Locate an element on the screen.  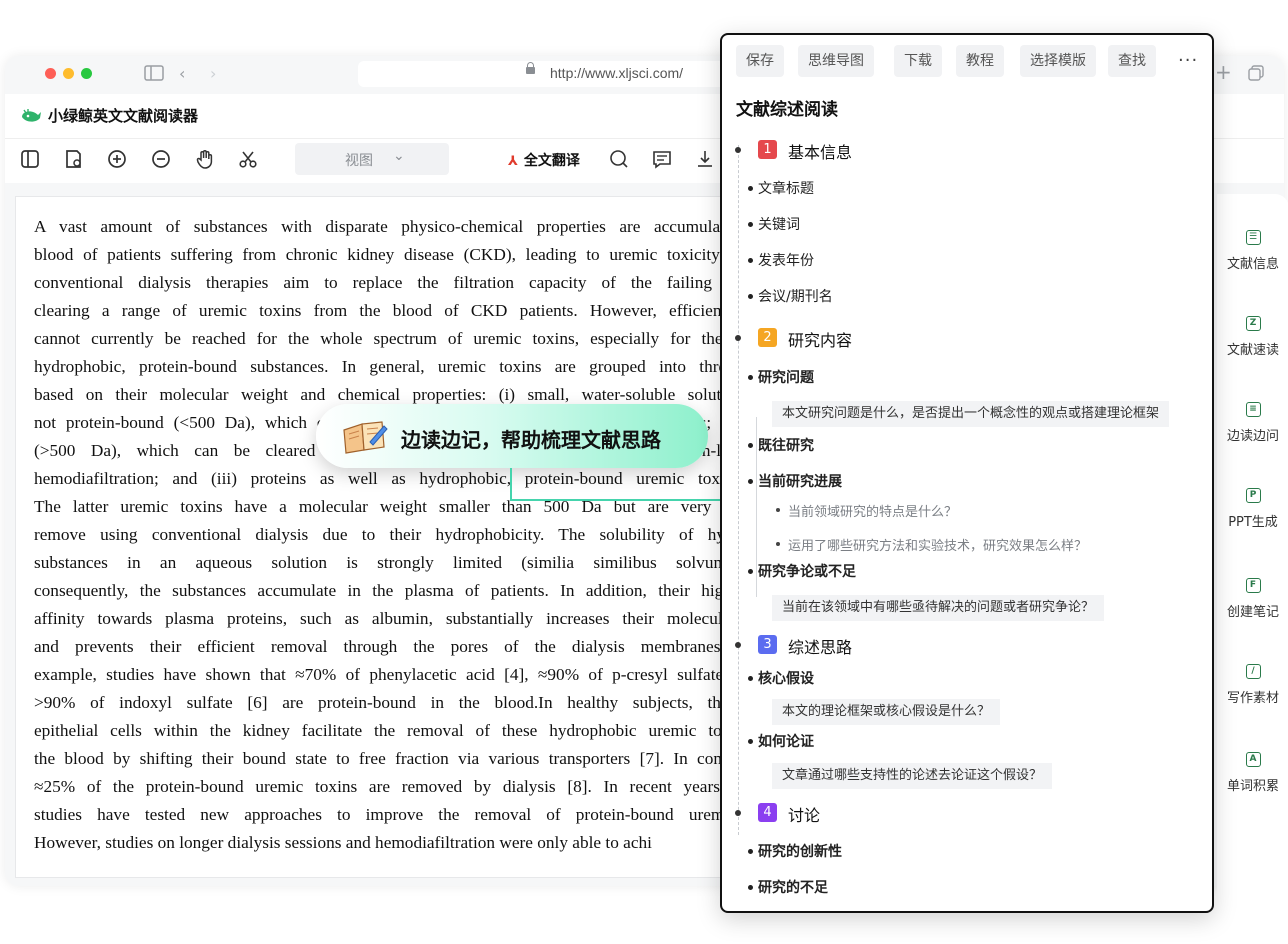
panel-toolbar-button: 教程 is located at coordinates (980, 61).